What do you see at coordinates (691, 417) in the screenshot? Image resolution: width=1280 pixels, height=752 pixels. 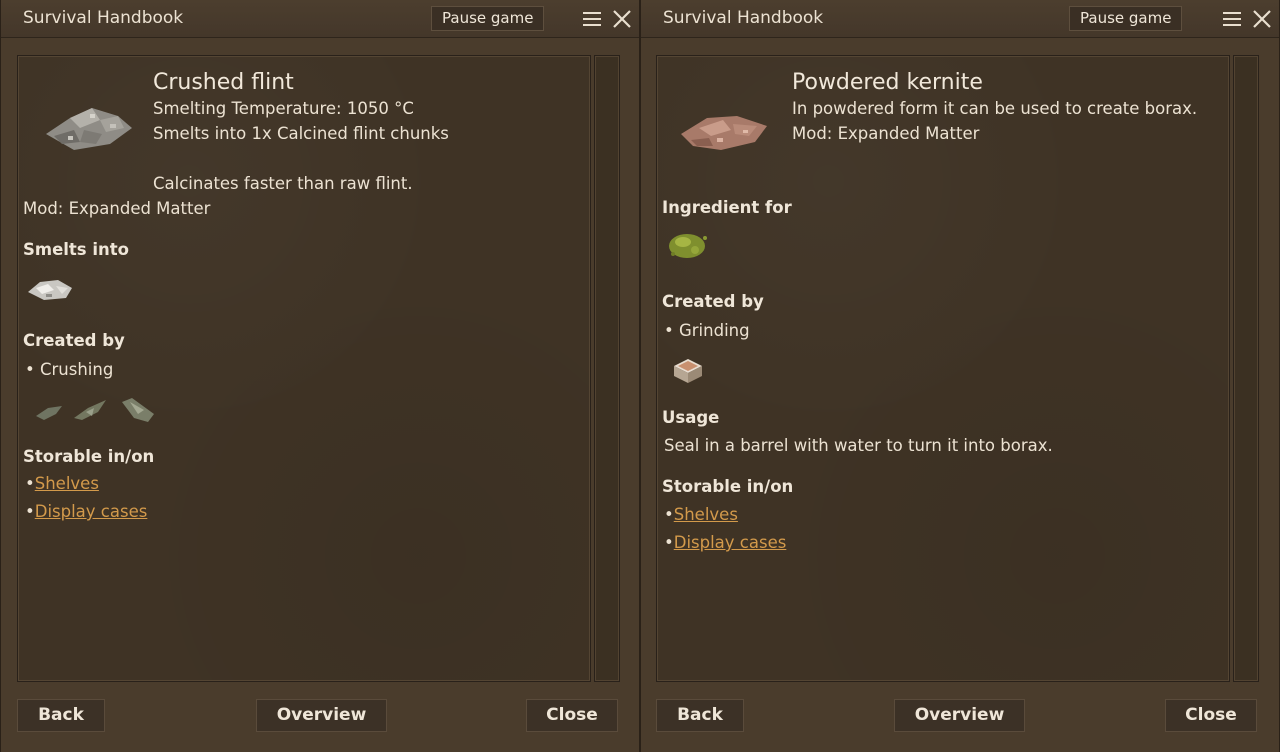 I see `usage-heading: Usage` at bounding box center [691, 417].